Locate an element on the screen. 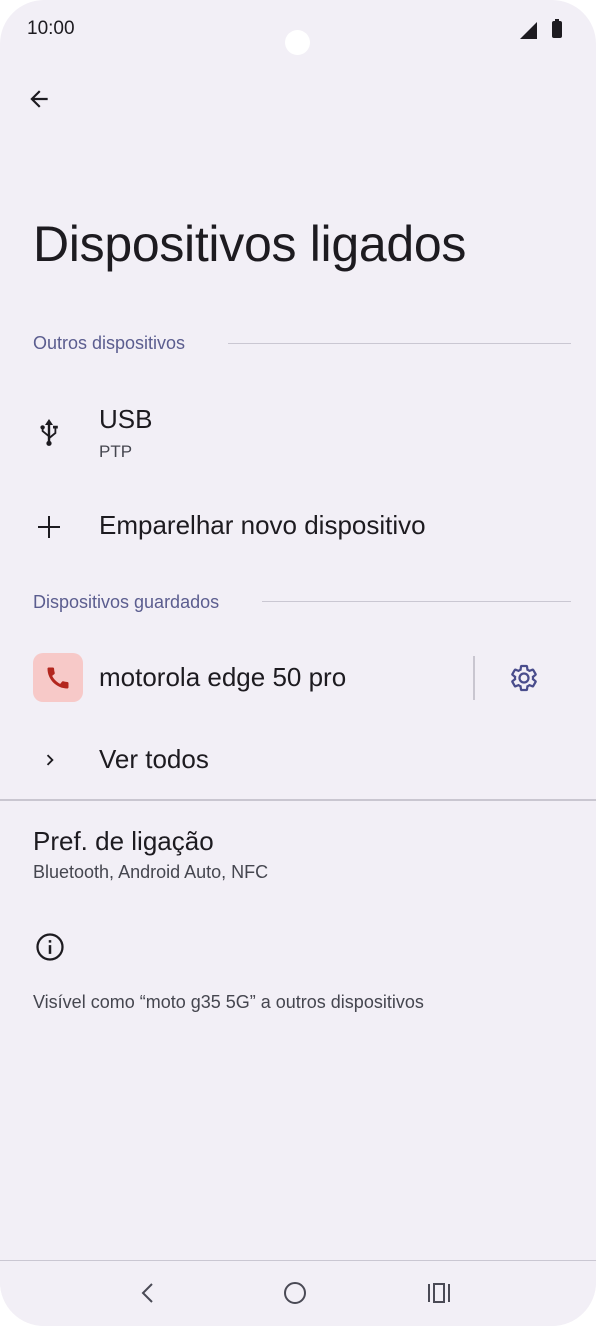  section-header-other: Outros dispositivos is located at coordinates (109, 343).